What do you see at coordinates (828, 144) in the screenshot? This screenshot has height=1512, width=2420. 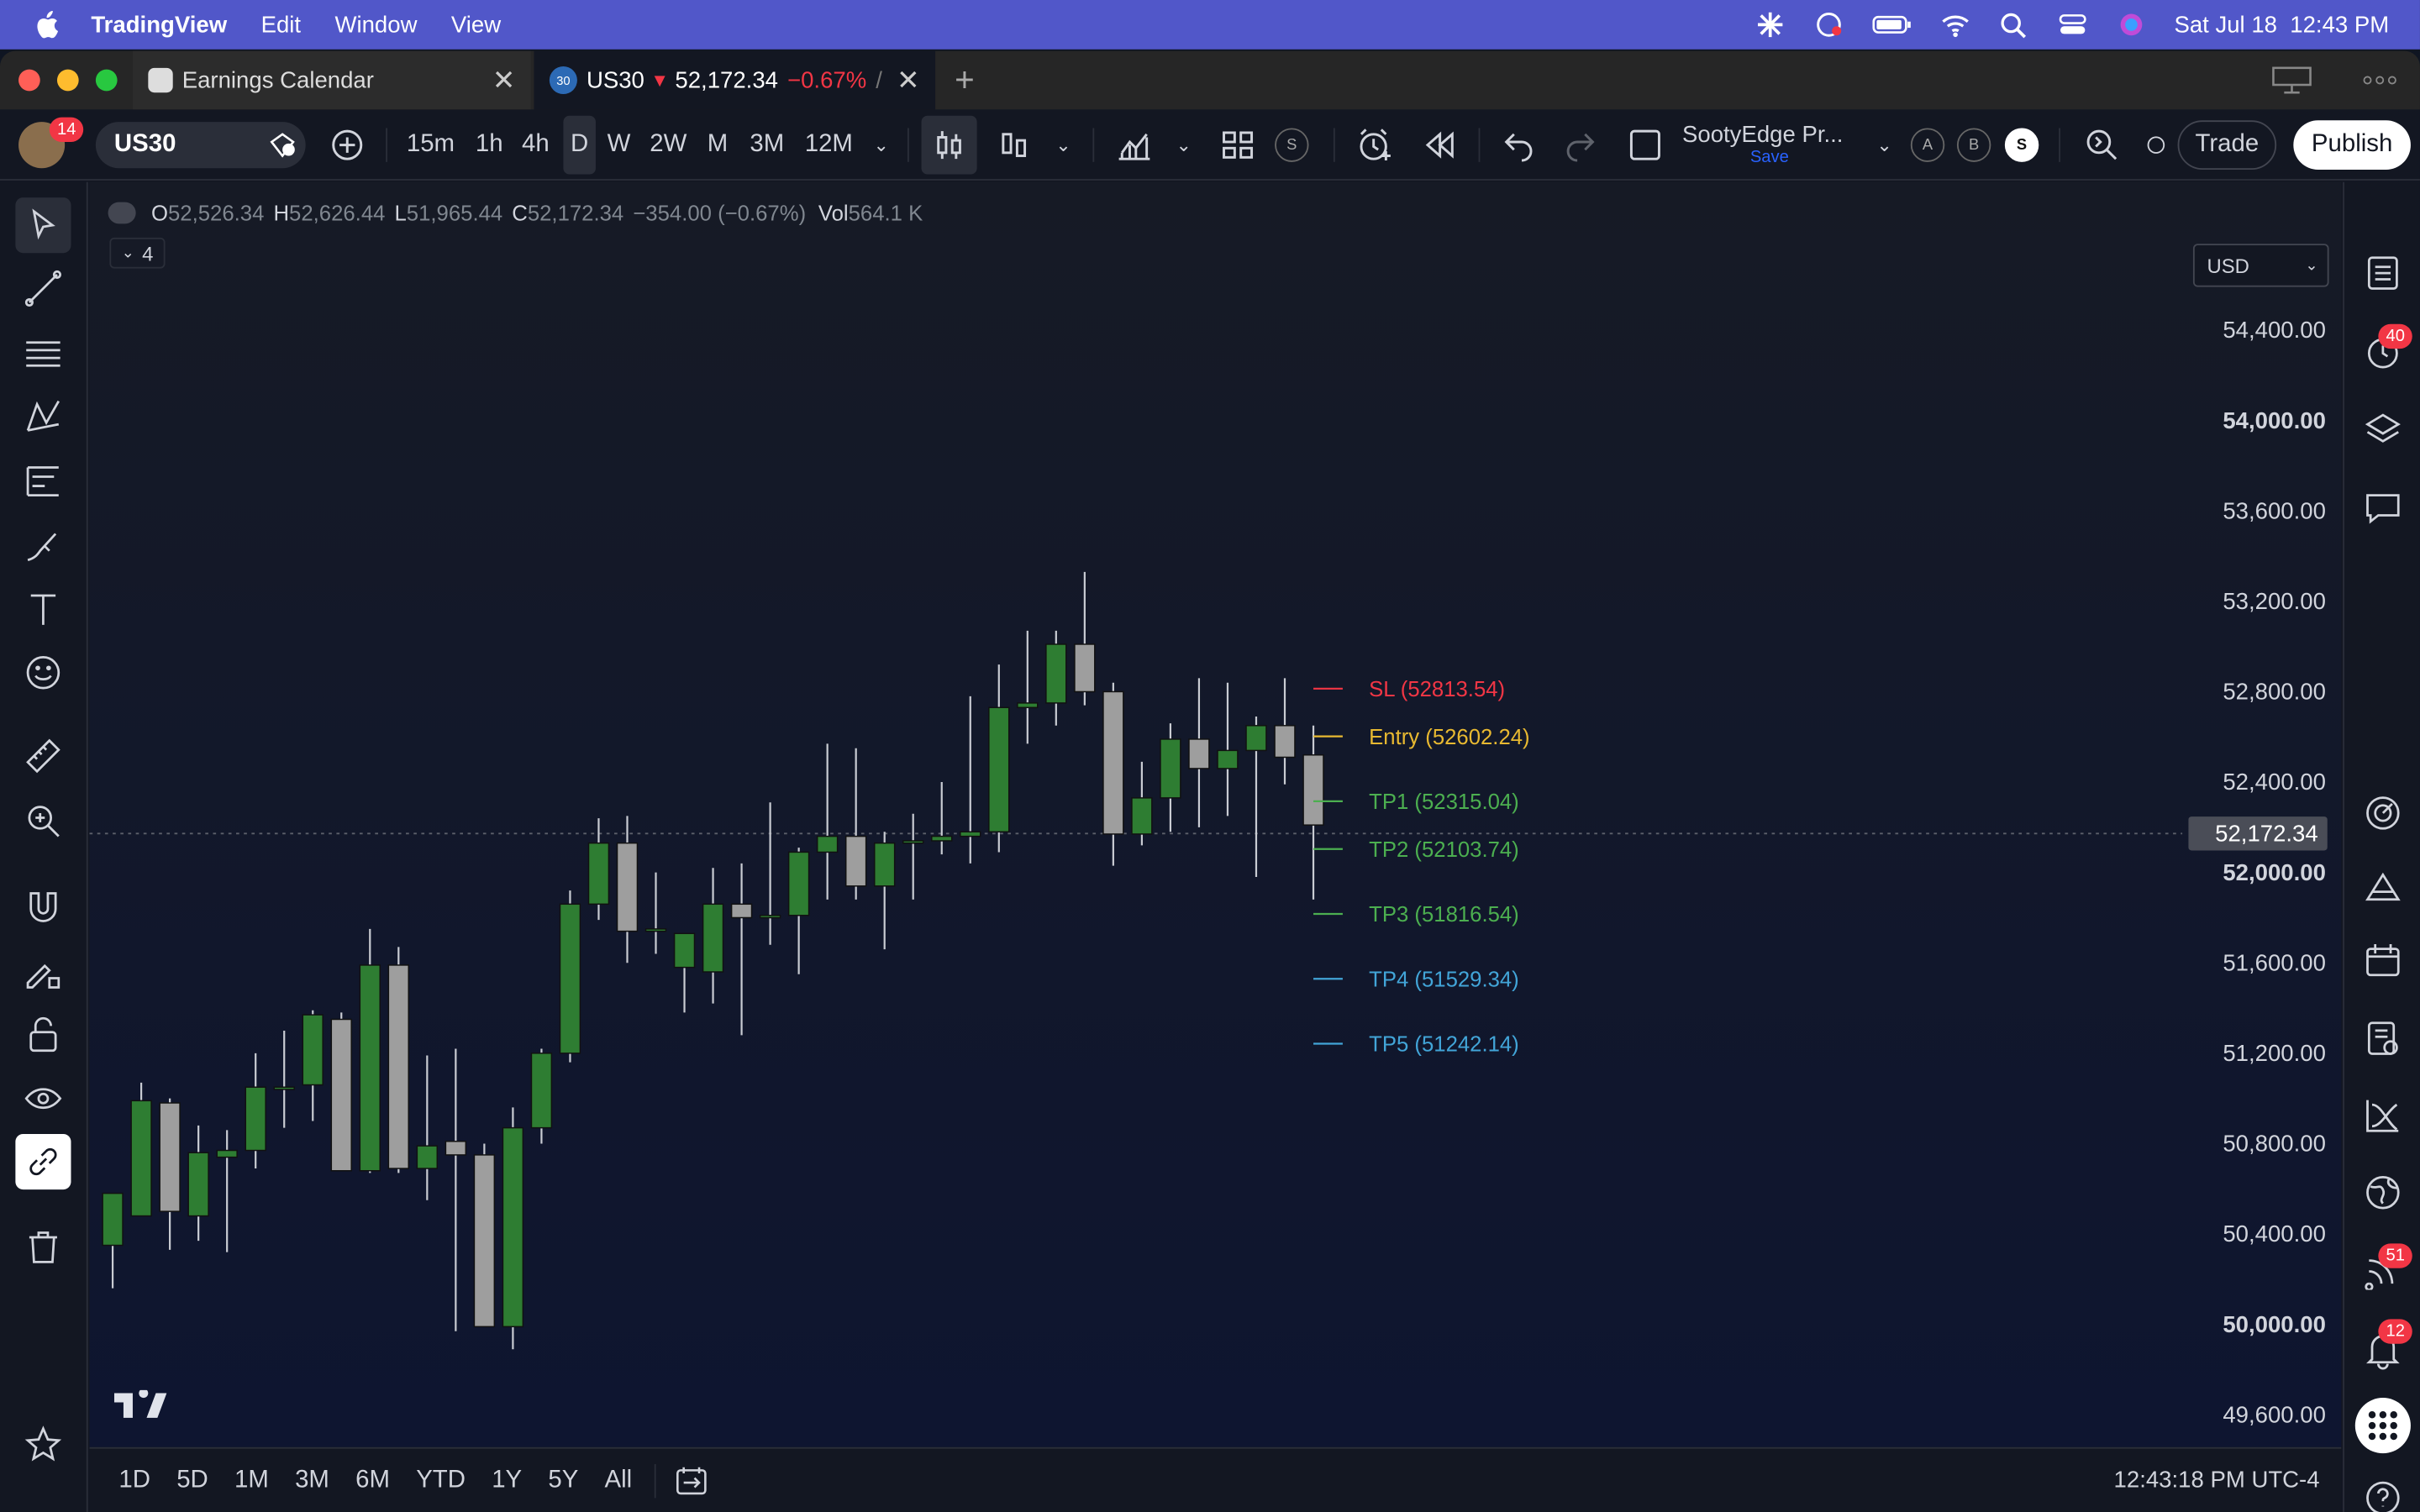 I see `interval-12m: 12M` at bounding box center [828, 144].